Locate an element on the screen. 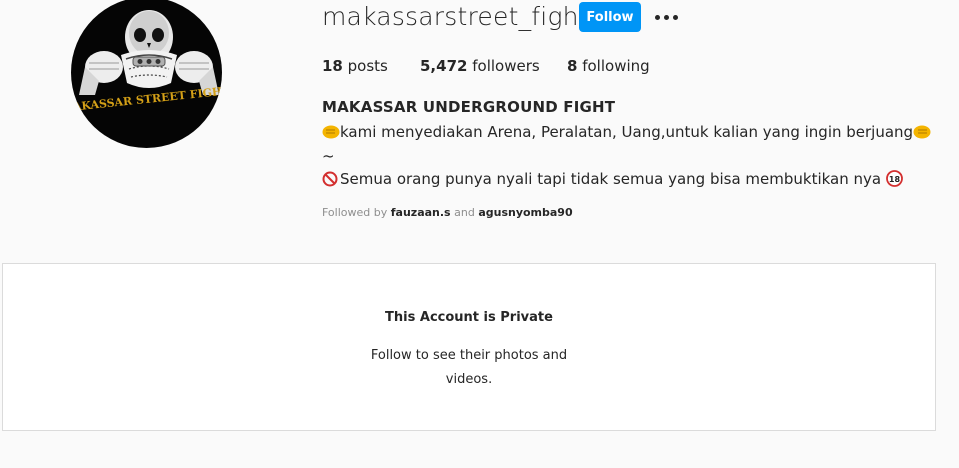  eighteen-plus-icon: 18 is located at coordinates (894, 178).